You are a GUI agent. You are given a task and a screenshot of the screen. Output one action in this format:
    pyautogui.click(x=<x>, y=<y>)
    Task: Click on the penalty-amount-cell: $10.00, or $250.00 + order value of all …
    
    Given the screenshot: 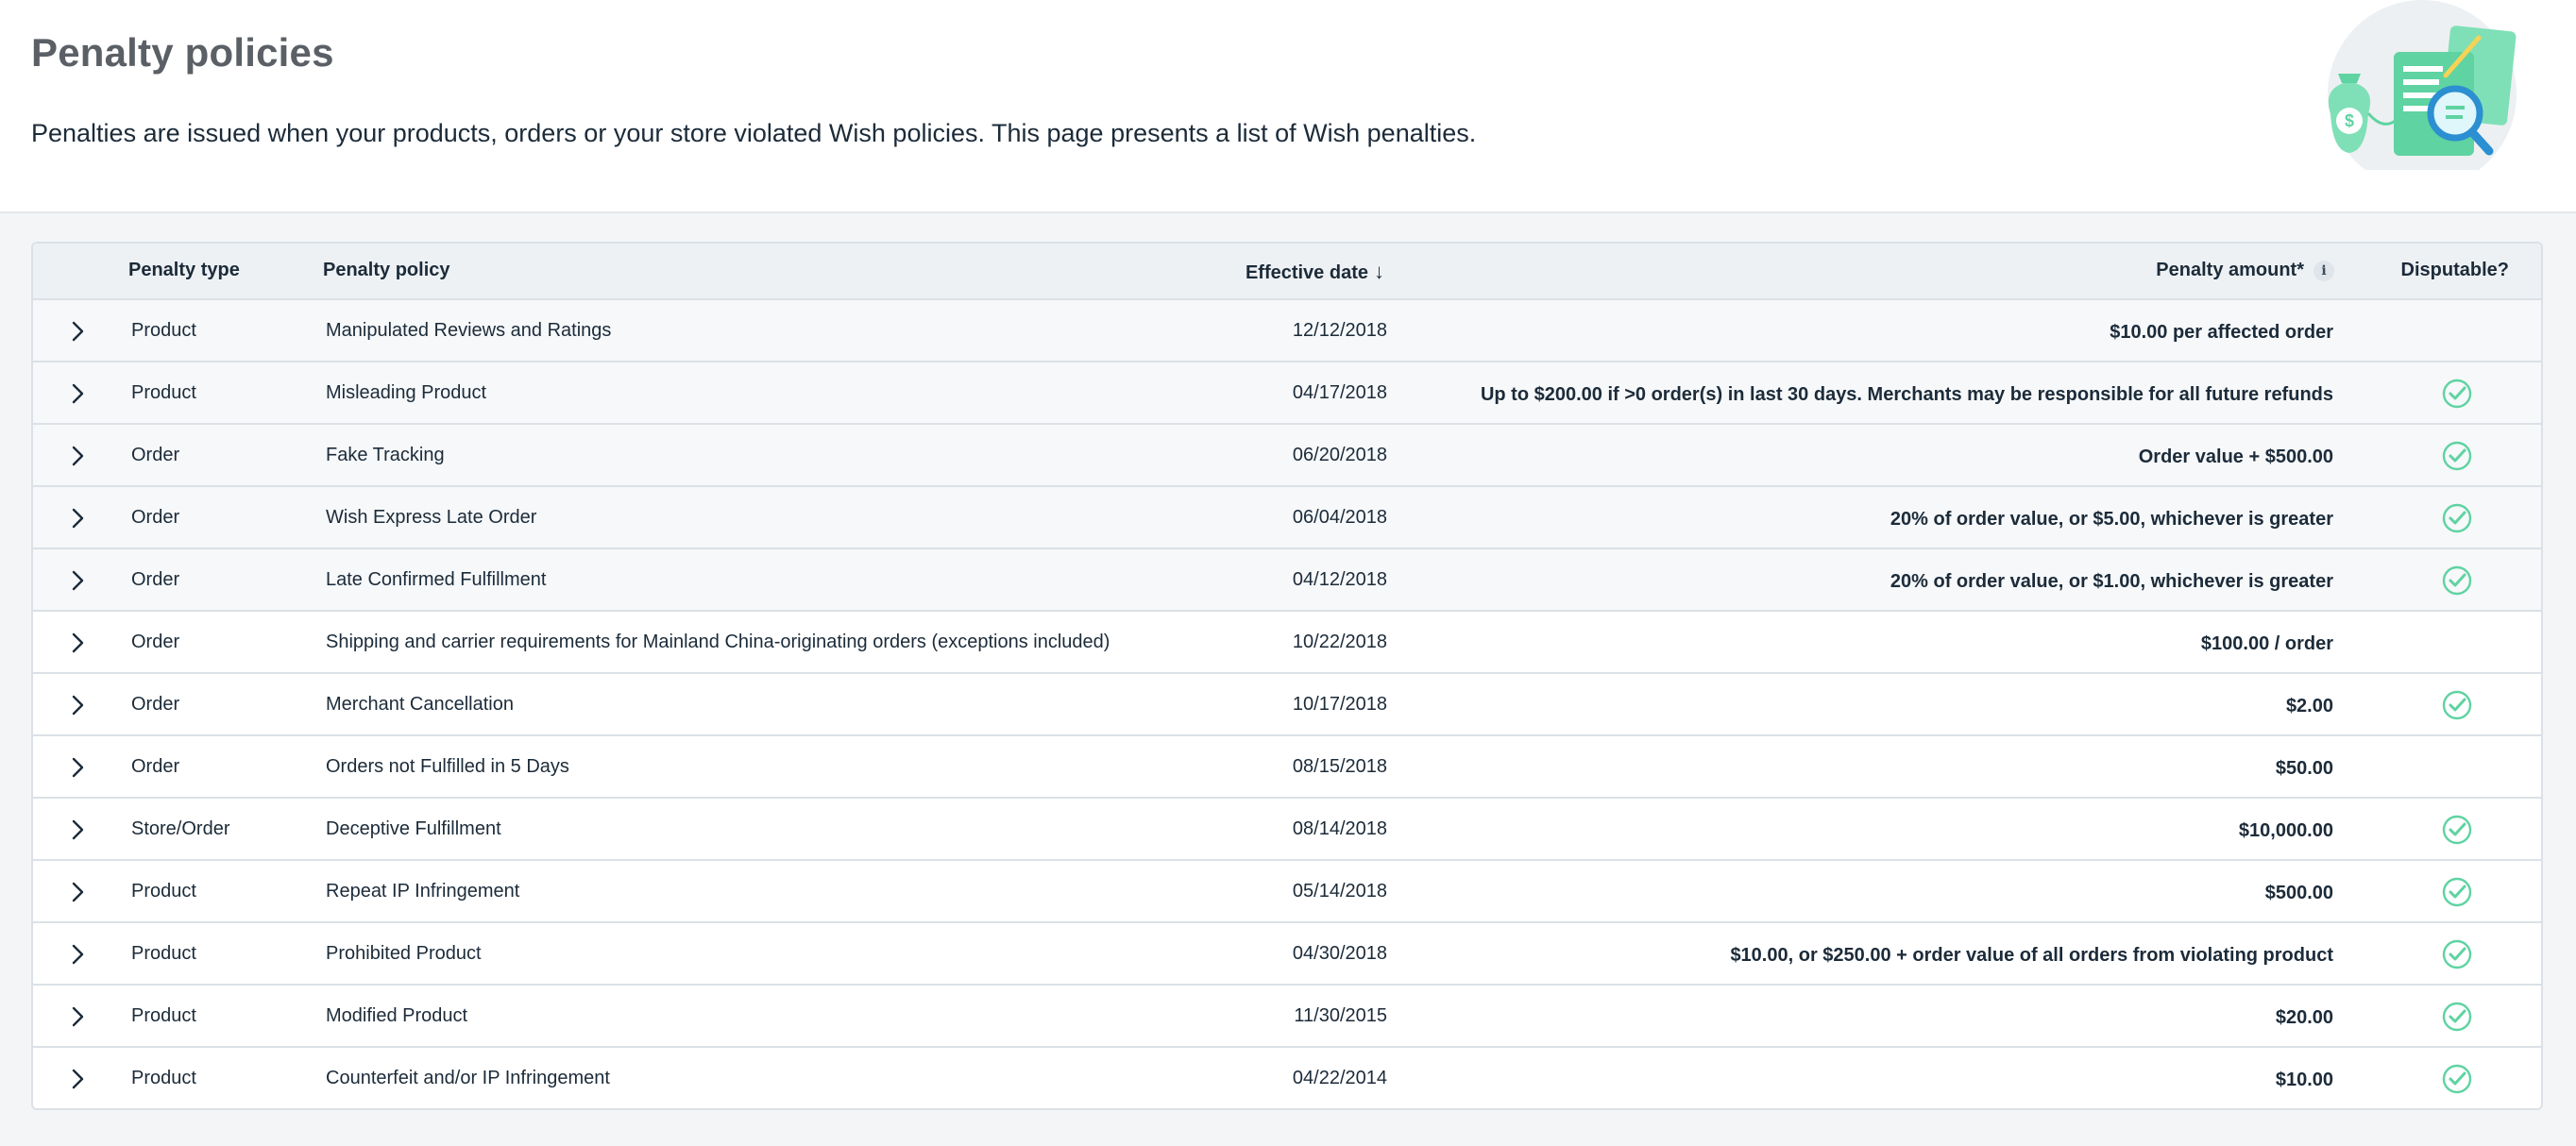 What is the action you would take?
    pyautogui.click(x=2031, y=956)
    